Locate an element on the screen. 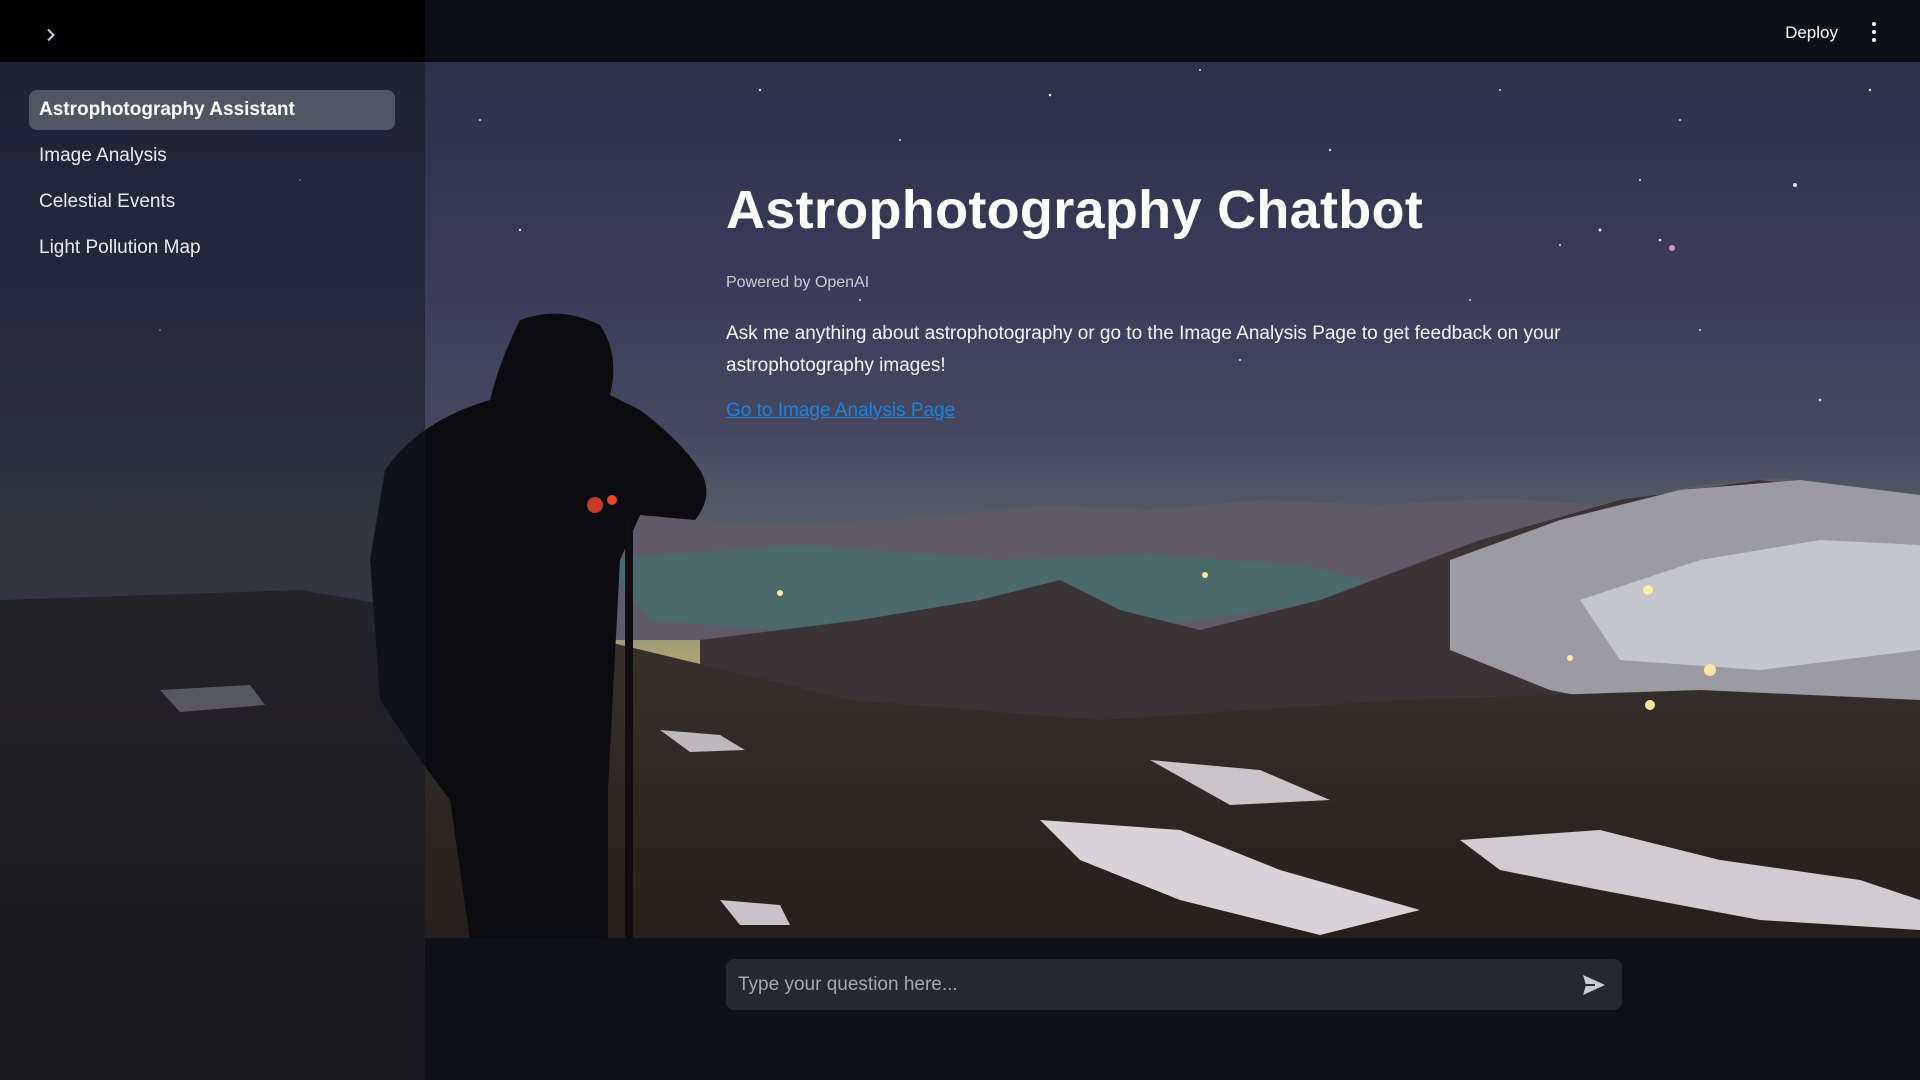  chat-input-bar is located at coordinates (1172, 1009).